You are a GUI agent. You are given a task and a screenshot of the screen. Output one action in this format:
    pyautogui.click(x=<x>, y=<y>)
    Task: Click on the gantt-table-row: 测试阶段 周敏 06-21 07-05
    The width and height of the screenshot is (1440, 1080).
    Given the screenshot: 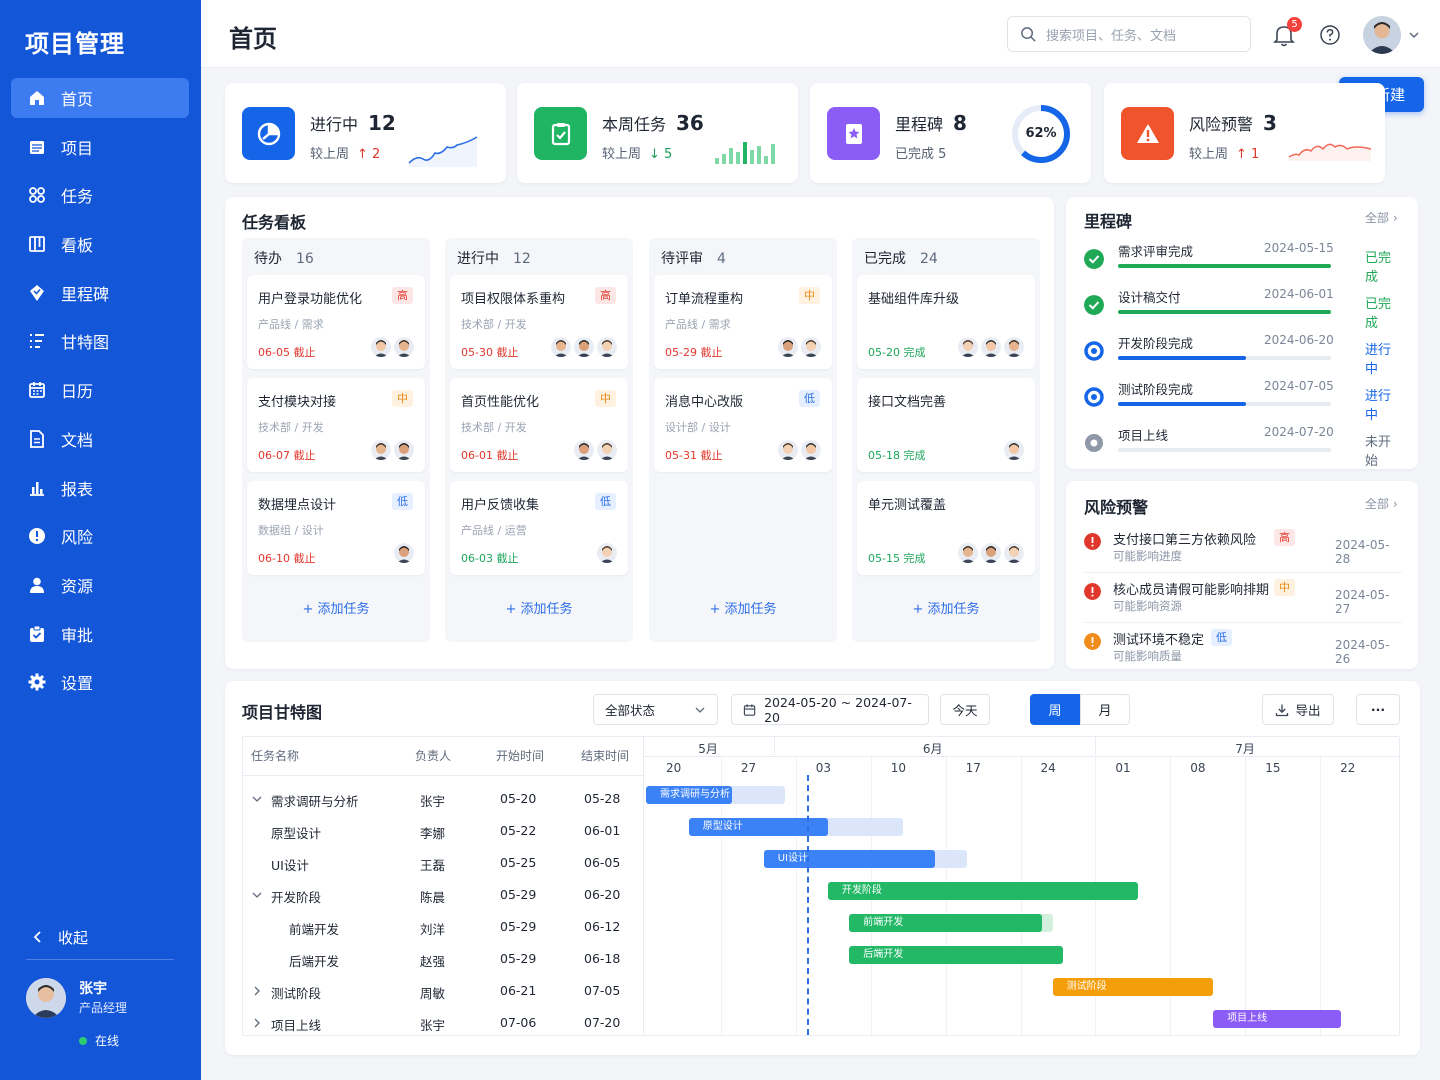 What is the action you would take?
    pyautogui.click(x=443, y=991)
    